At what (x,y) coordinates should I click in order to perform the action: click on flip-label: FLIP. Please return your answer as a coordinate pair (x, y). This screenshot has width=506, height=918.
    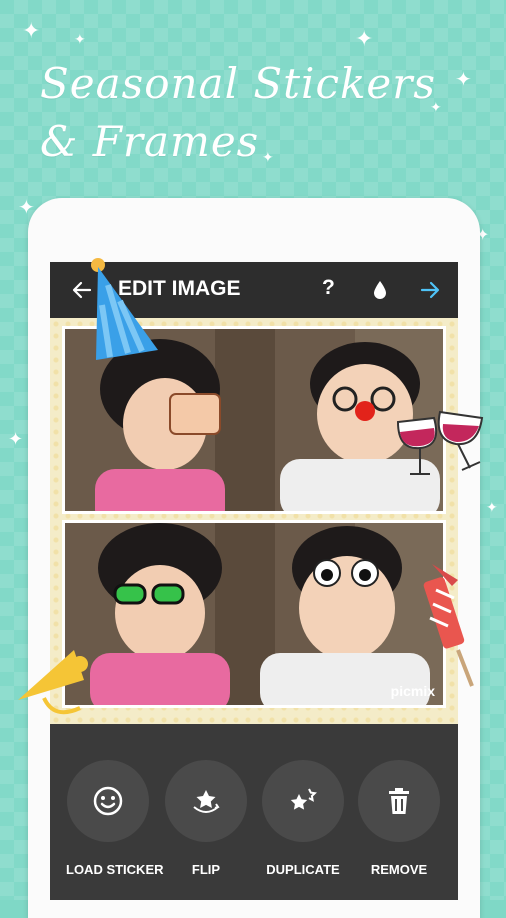
    Looking at the image, I should click on (206, 869).